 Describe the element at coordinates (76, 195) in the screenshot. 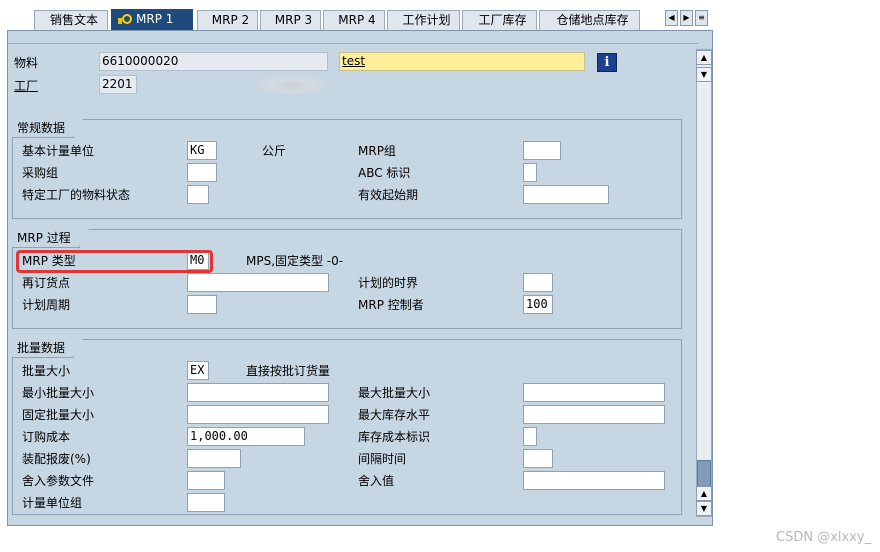

I see `plant-material-status-label: 特定工厂的物料状态` at that location.